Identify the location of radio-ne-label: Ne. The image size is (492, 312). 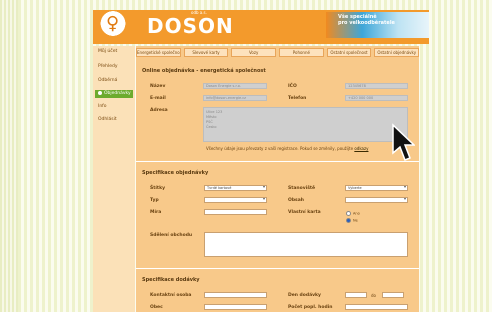
(355, 220).